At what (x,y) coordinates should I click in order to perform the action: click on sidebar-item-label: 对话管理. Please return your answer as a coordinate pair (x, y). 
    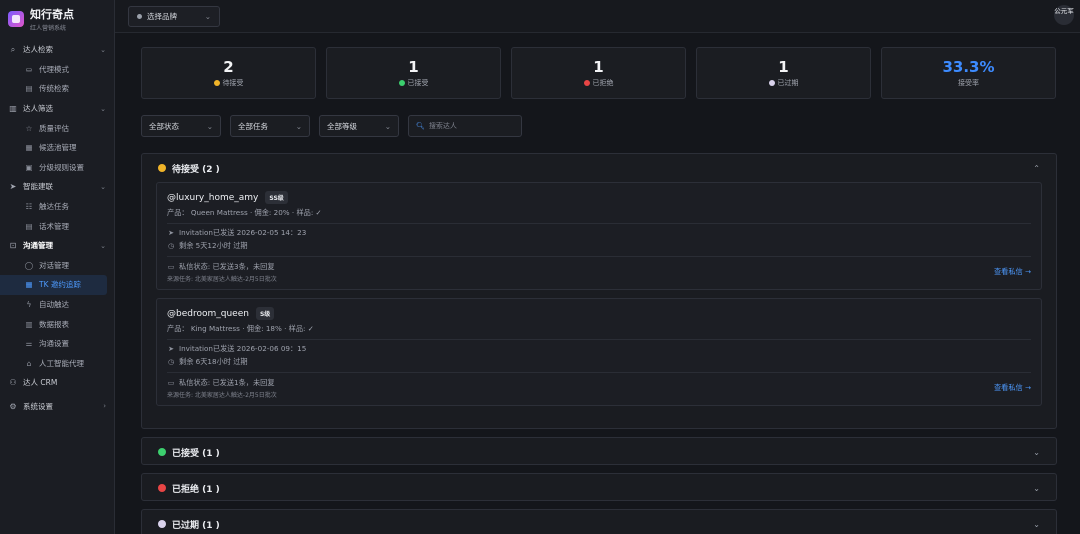
    Looking at the image, I should click on (54, 265).